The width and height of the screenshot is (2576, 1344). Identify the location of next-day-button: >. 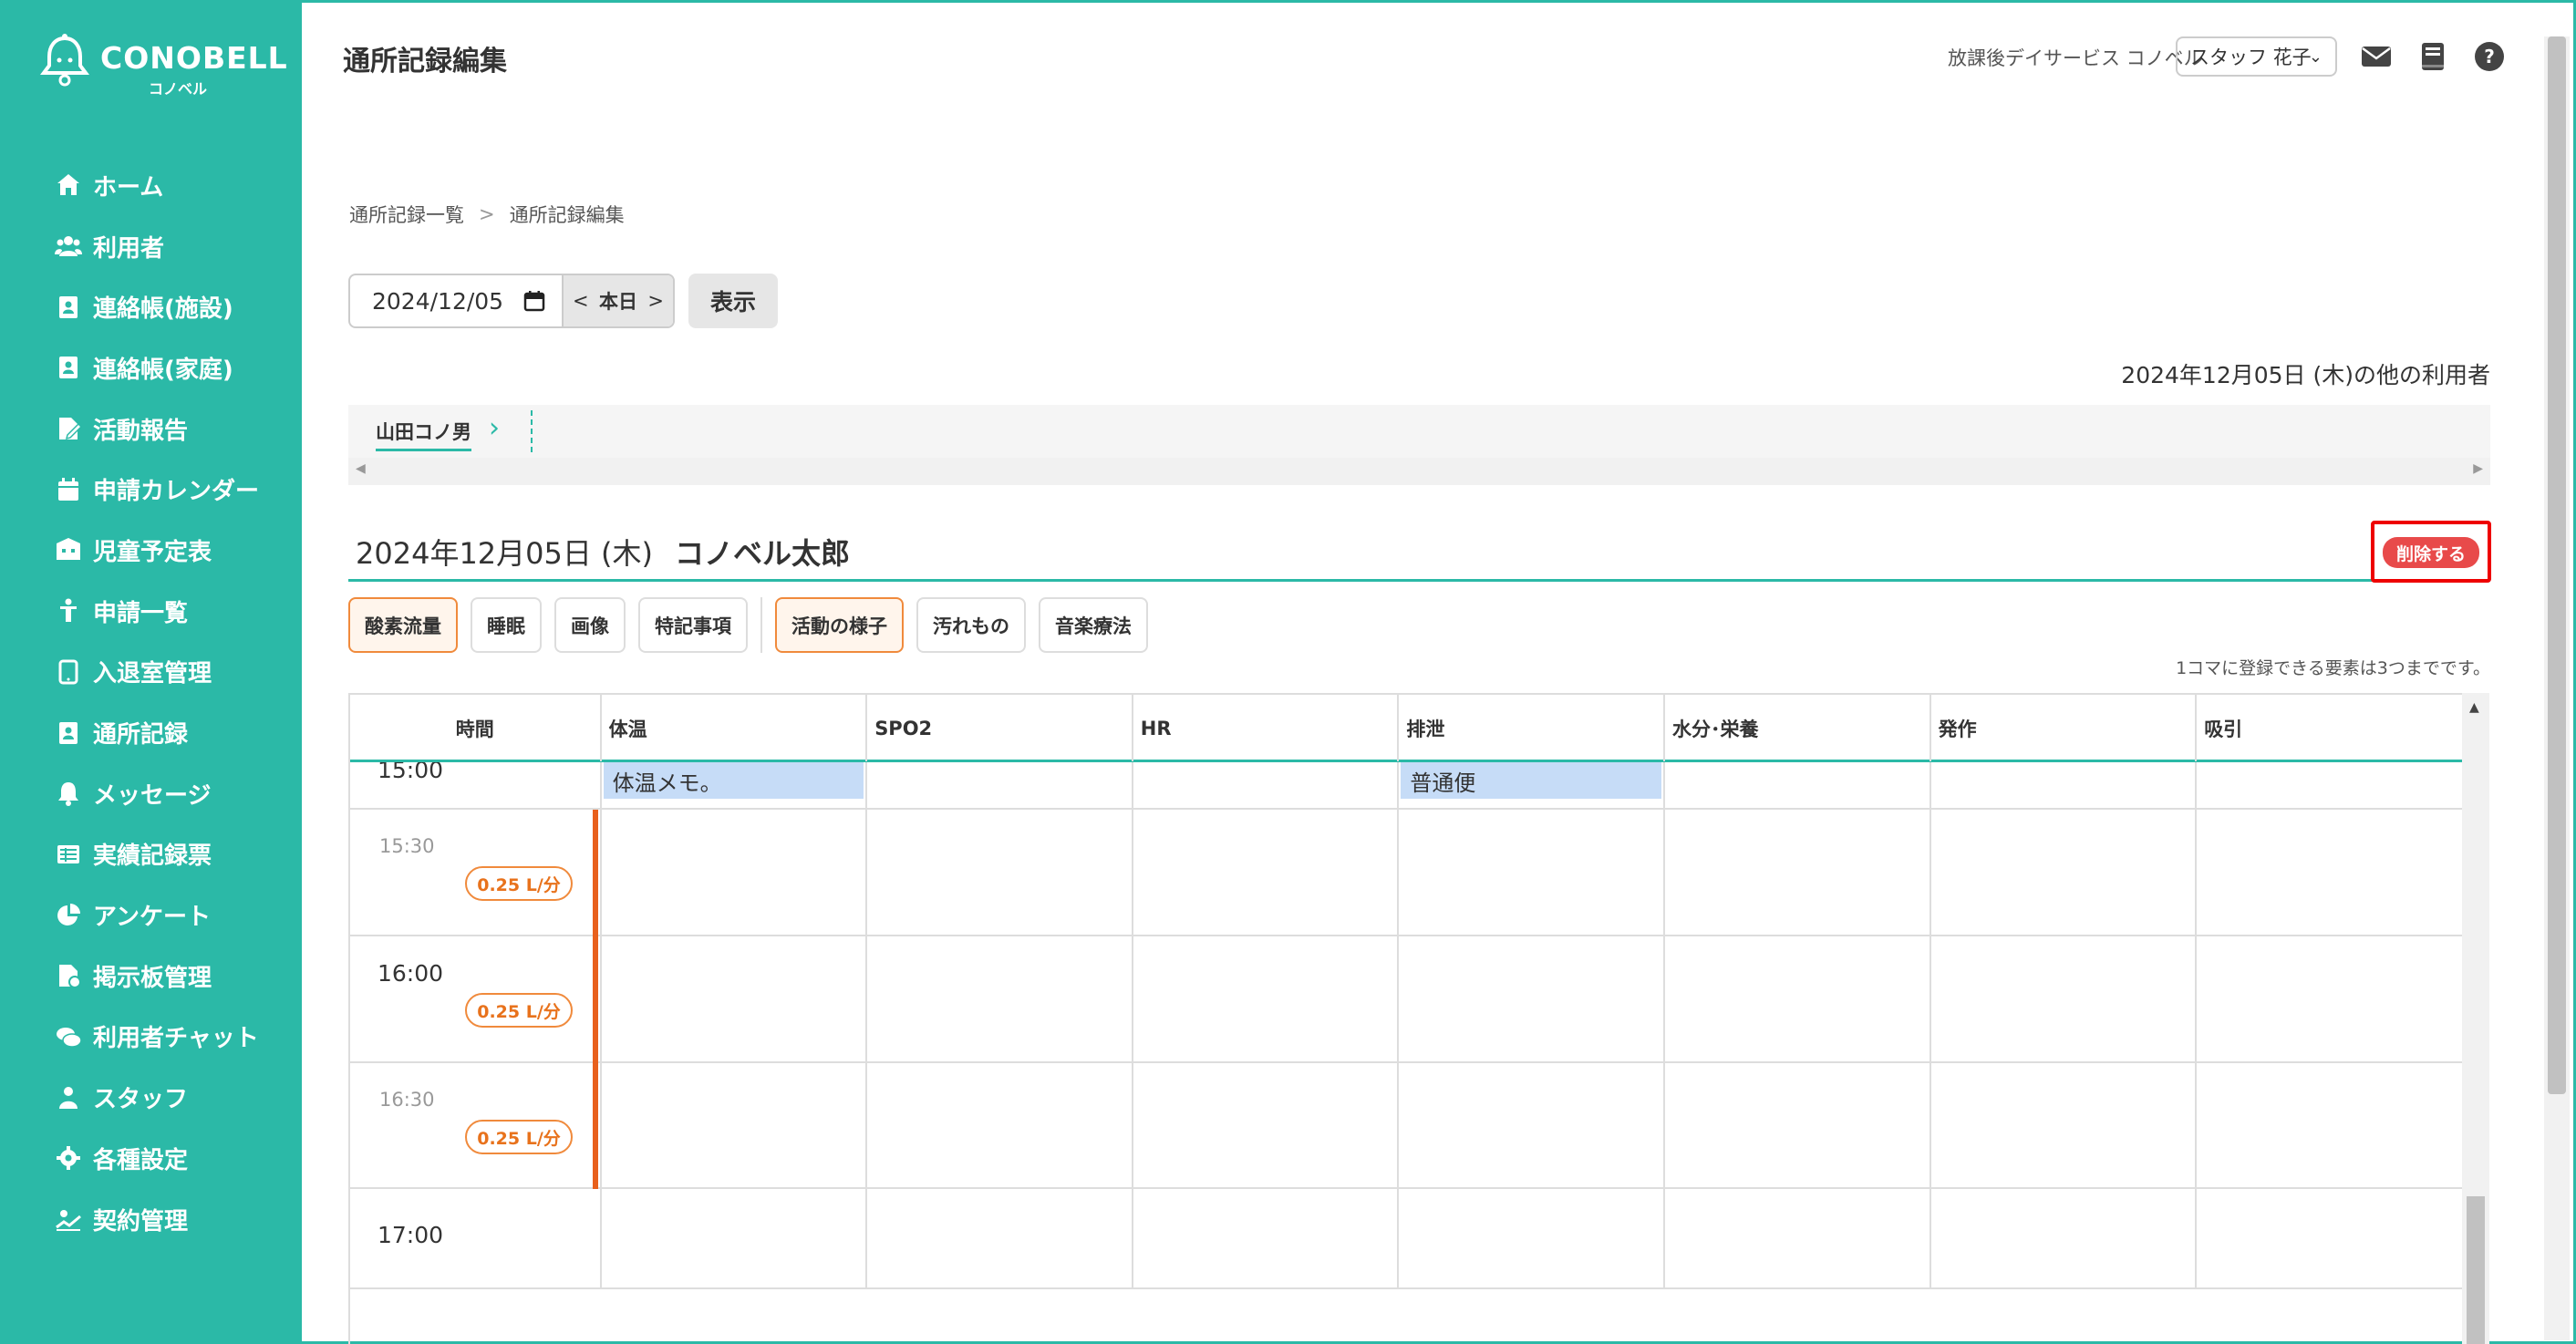
(655, 301).